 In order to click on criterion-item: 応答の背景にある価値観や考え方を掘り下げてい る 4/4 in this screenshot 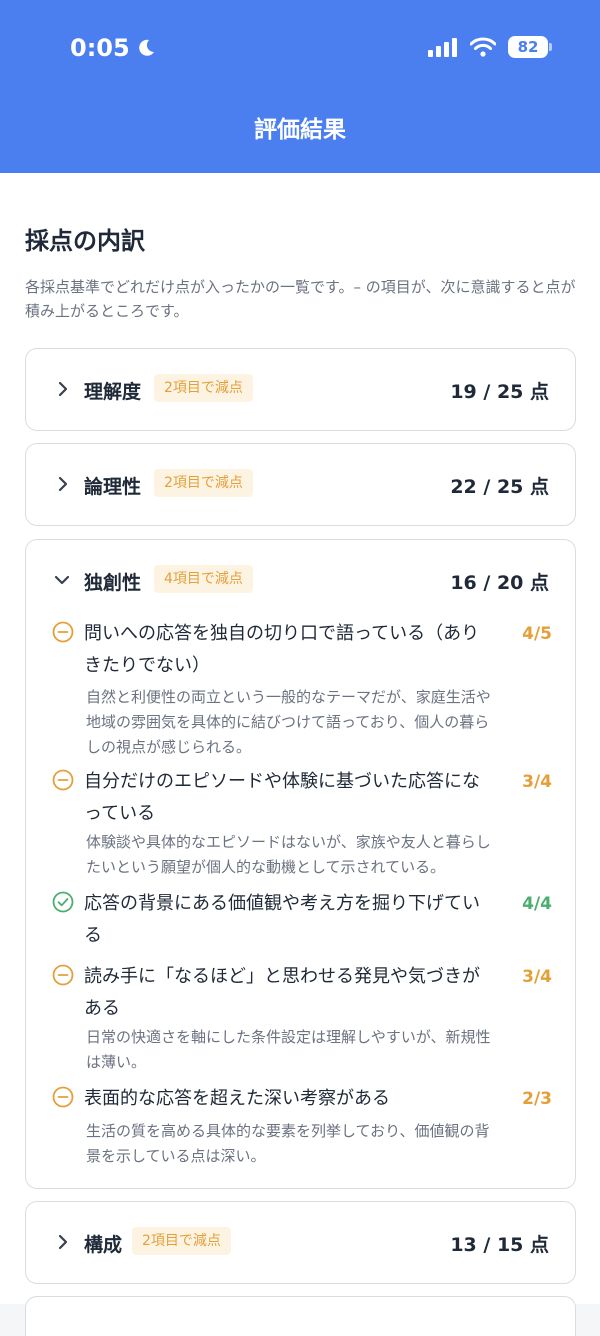, I will do `click(302, 923)`.